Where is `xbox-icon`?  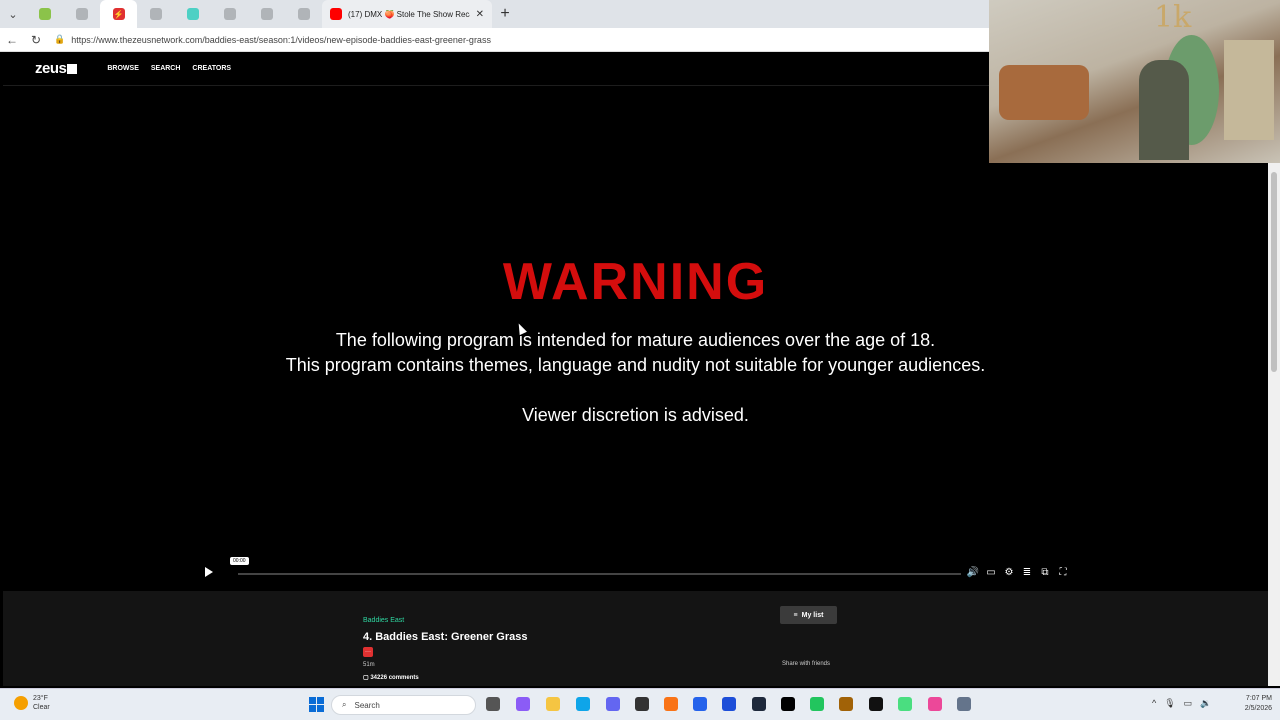
xbox-icon is located at coordinates (817, 704).